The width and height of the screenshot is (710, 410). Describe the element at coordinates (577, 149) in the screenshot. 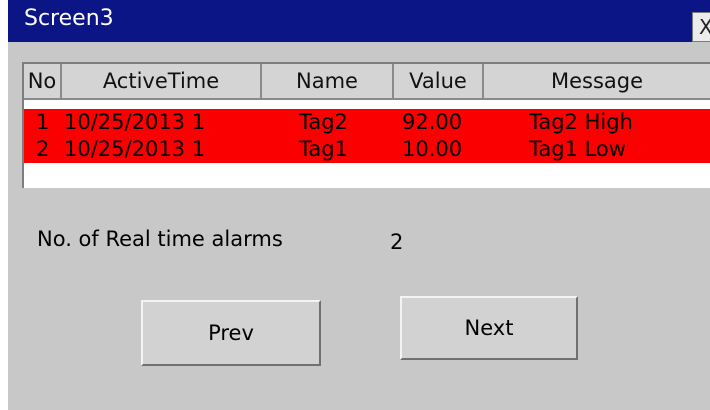

I see `cell-message: Tag1 Low` at that location.